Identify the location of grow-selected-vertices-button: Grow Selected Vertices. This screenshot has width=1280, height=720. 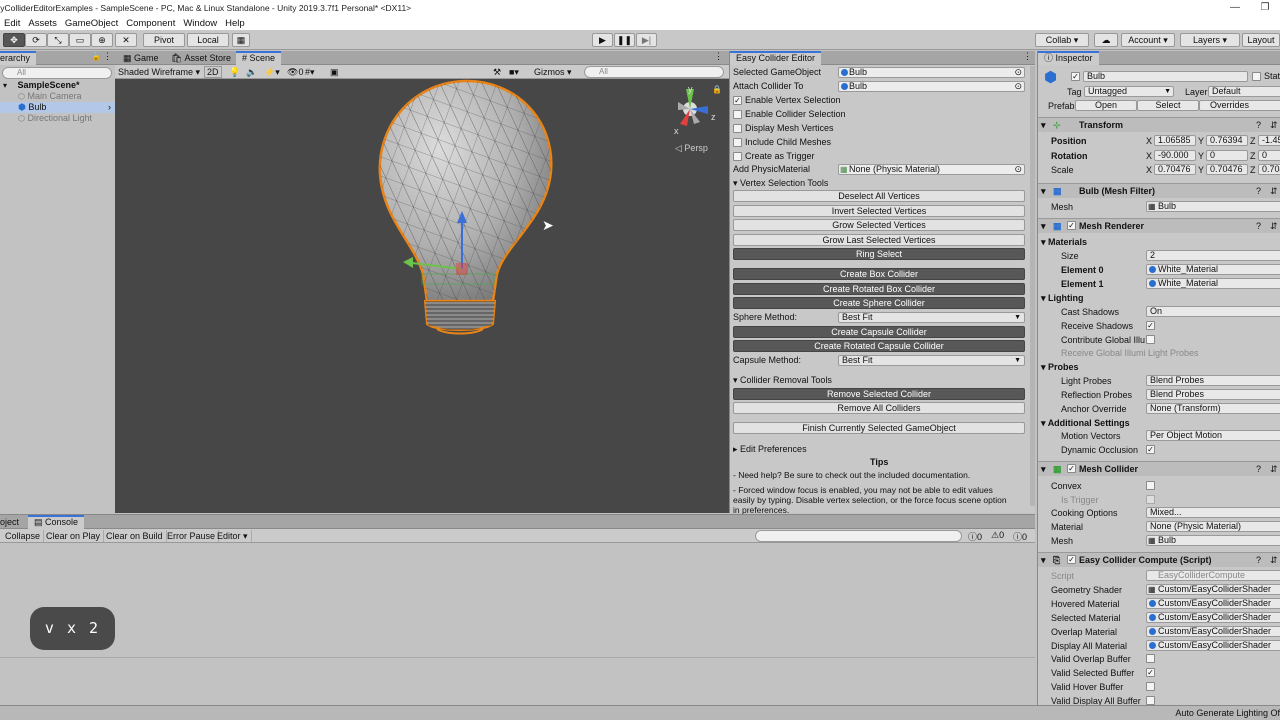
(879, 225).